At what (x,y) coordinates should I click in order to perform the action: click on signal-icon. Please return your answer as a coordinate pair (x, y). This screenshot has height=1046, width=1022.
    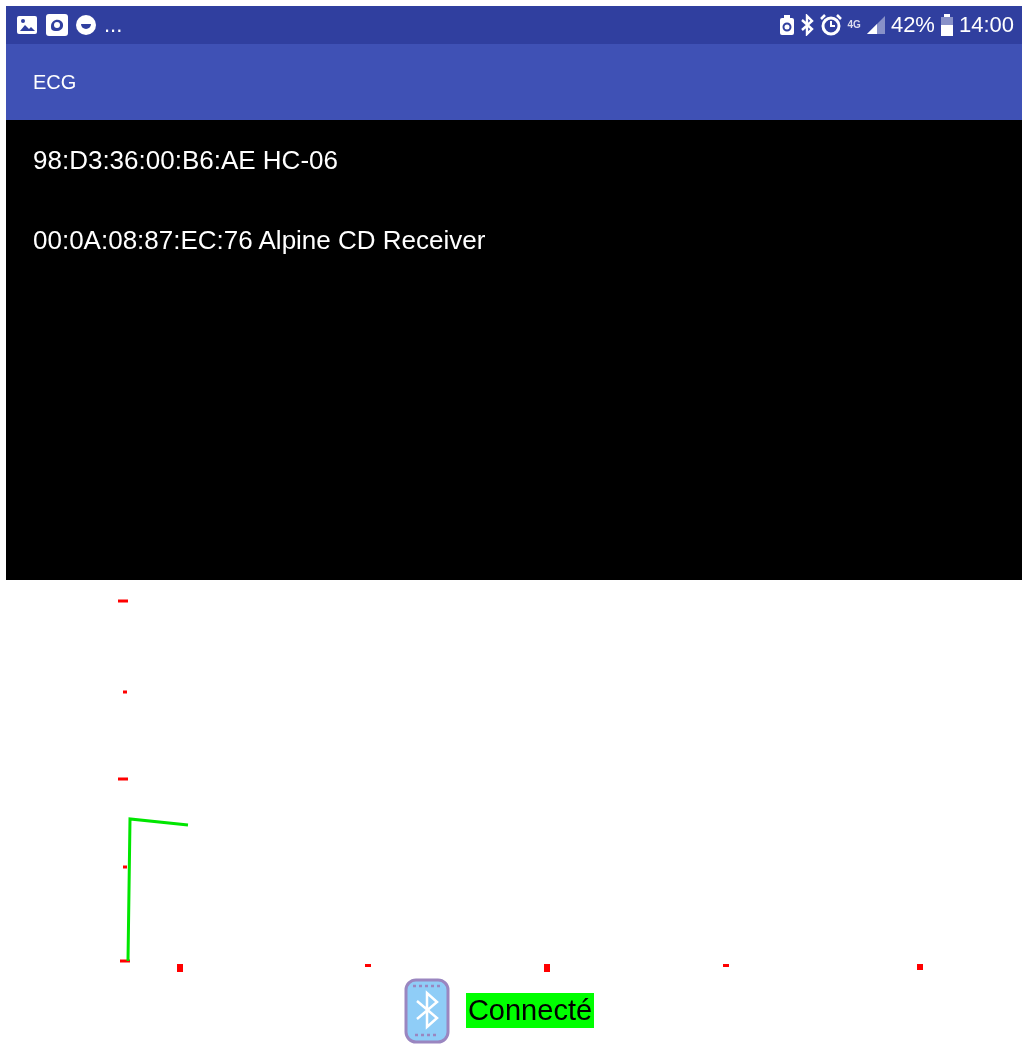
    Looking at the image, I should click on (875, 25).